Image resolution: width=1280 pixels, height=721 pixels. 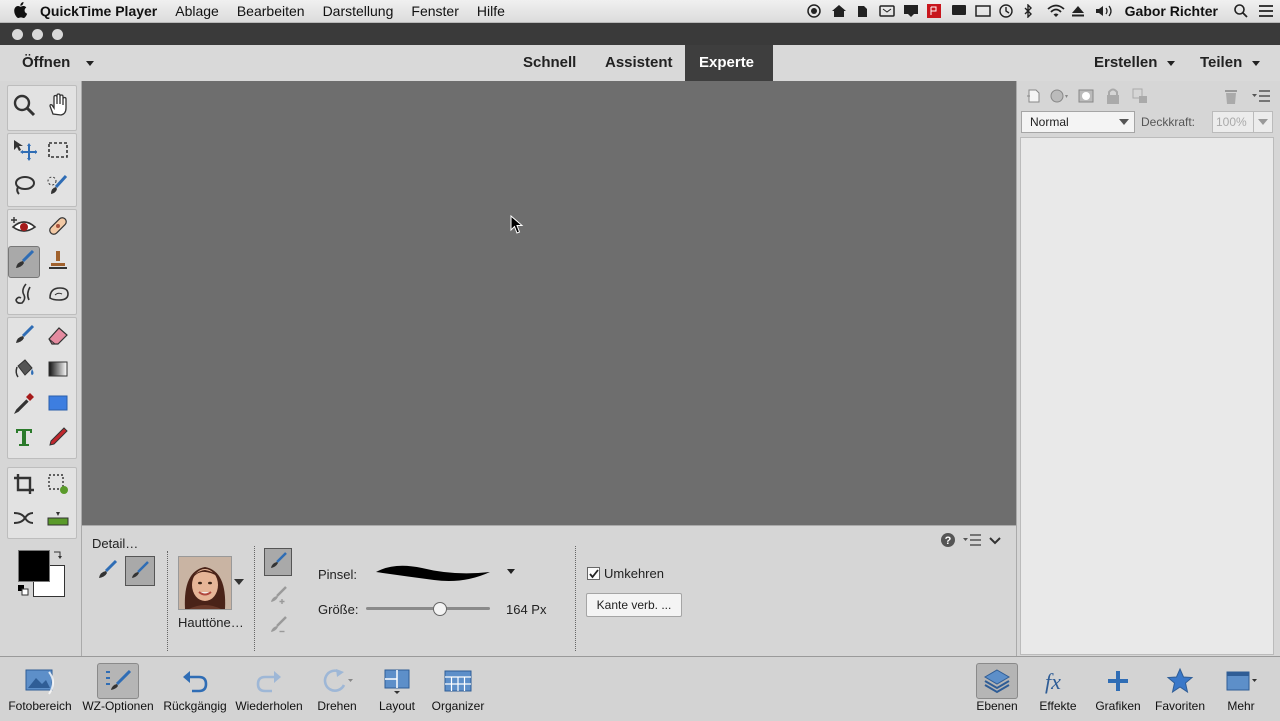 What do you see at coordinates (271, 11) in the screenshot?
I see `menu-item-bearbeiten: Bearbeiten` at bounding box center [271, 11].